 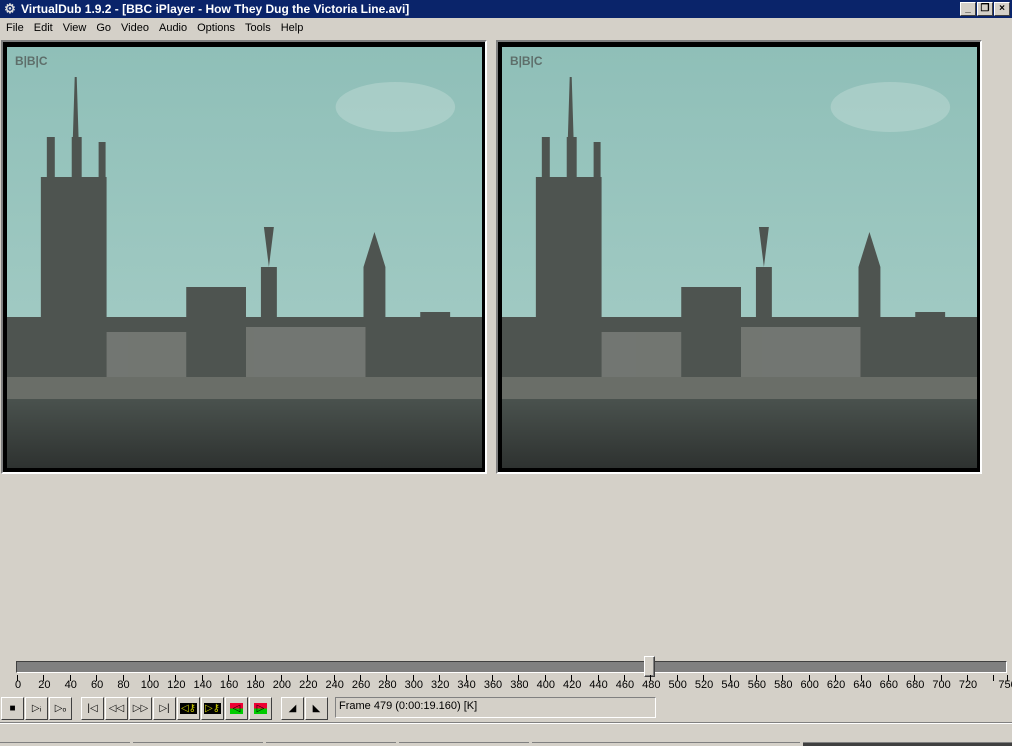 What do you see at coordinates (757, 685) in the screenshot?
I see `timeline-tick-label: 560` at bounding box center [757, 685].